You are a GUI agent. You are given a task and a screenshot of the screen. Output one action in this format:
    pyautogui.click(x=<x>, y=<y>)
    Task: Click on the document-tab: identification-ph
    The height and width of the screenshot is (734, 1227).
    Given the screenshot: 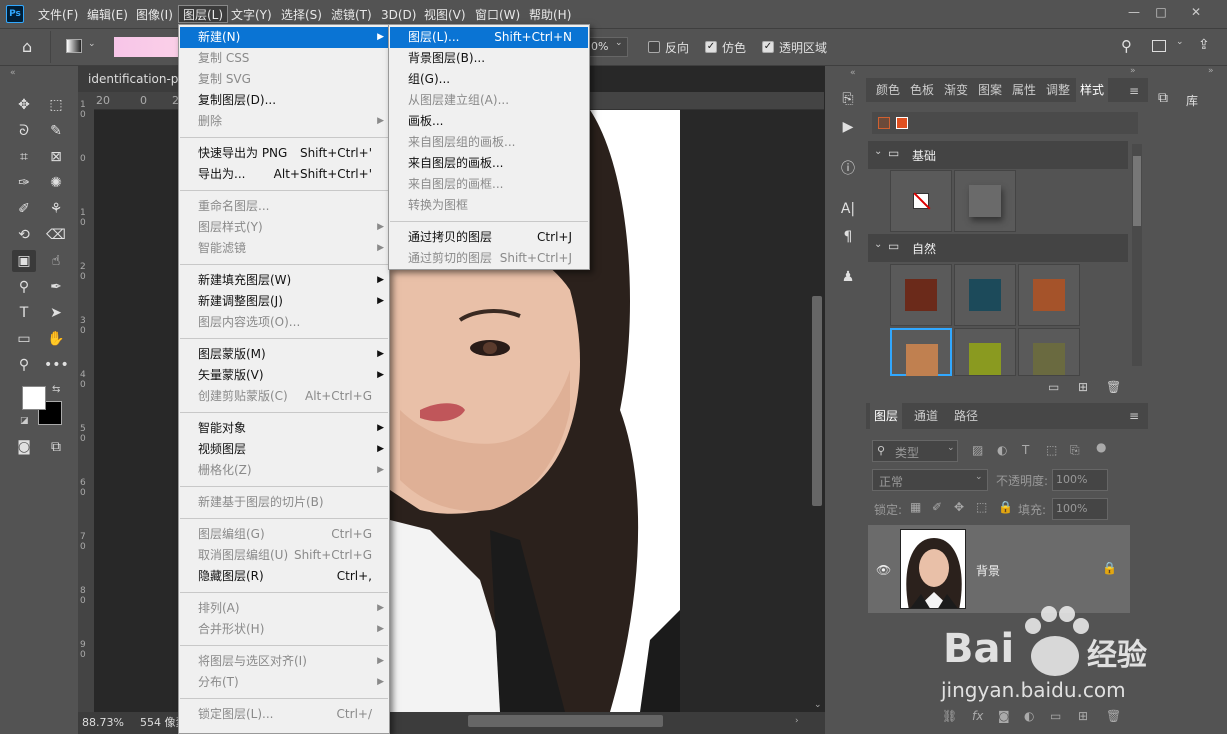 What is the action you would take?
    pyautogui.click(x=128, y=79)
    